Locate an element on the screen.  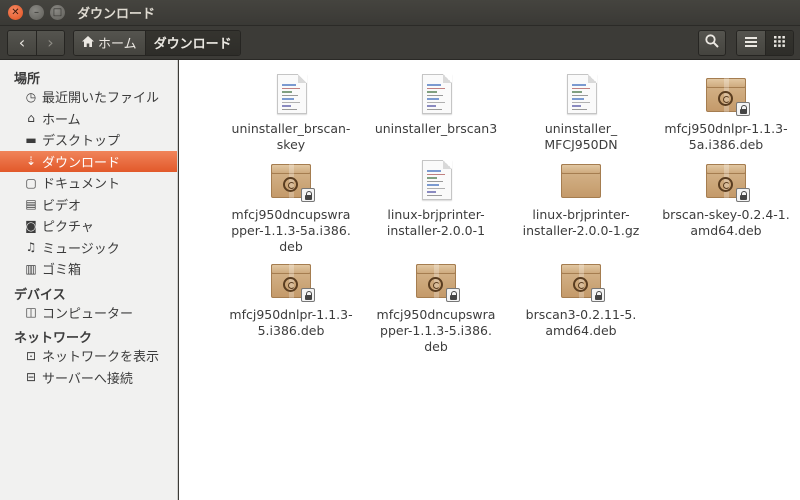
search-icon is located at coordinates (712, 43).